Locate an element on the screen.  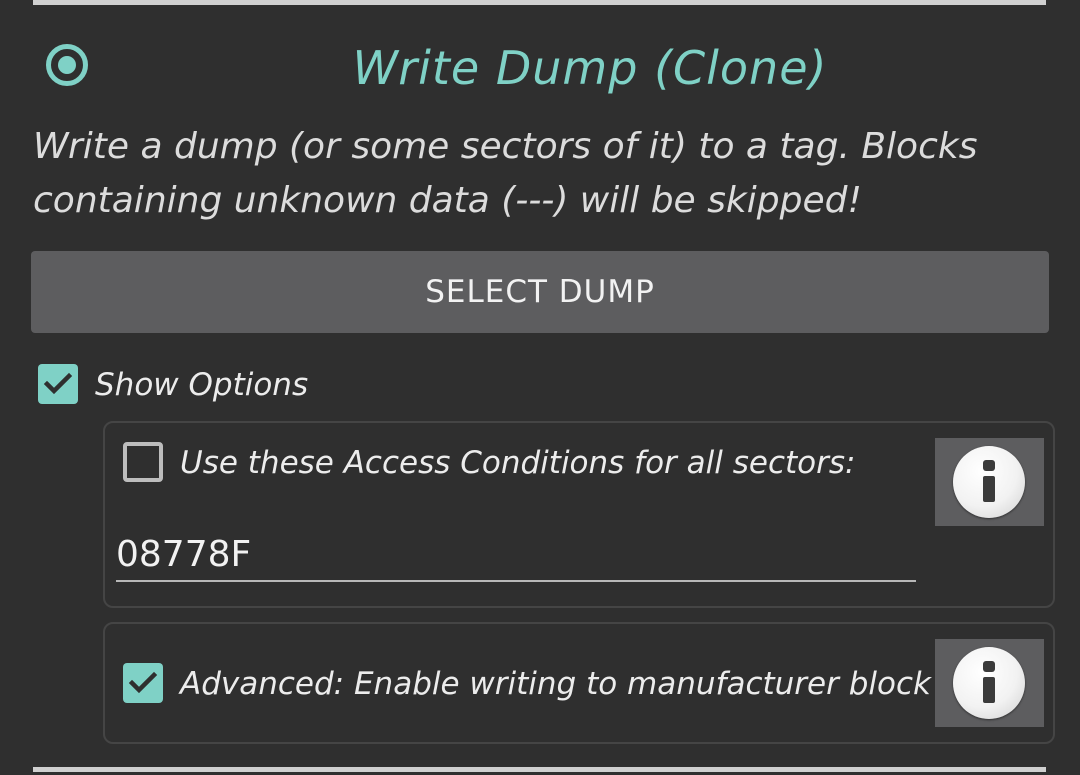
manufacturer-block-info-button is located at coordinates (989, 683).